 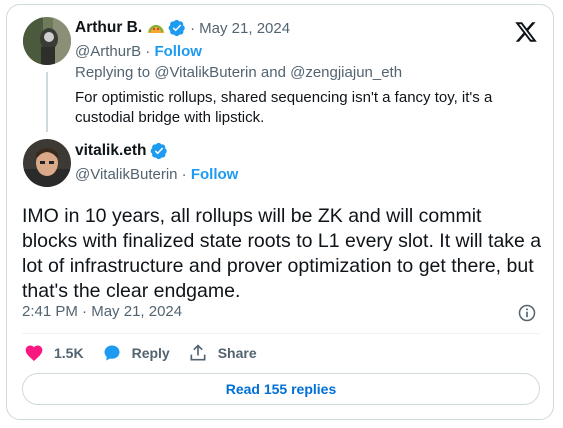 I want to click on share-button: Share, so click(x=222, y=353).